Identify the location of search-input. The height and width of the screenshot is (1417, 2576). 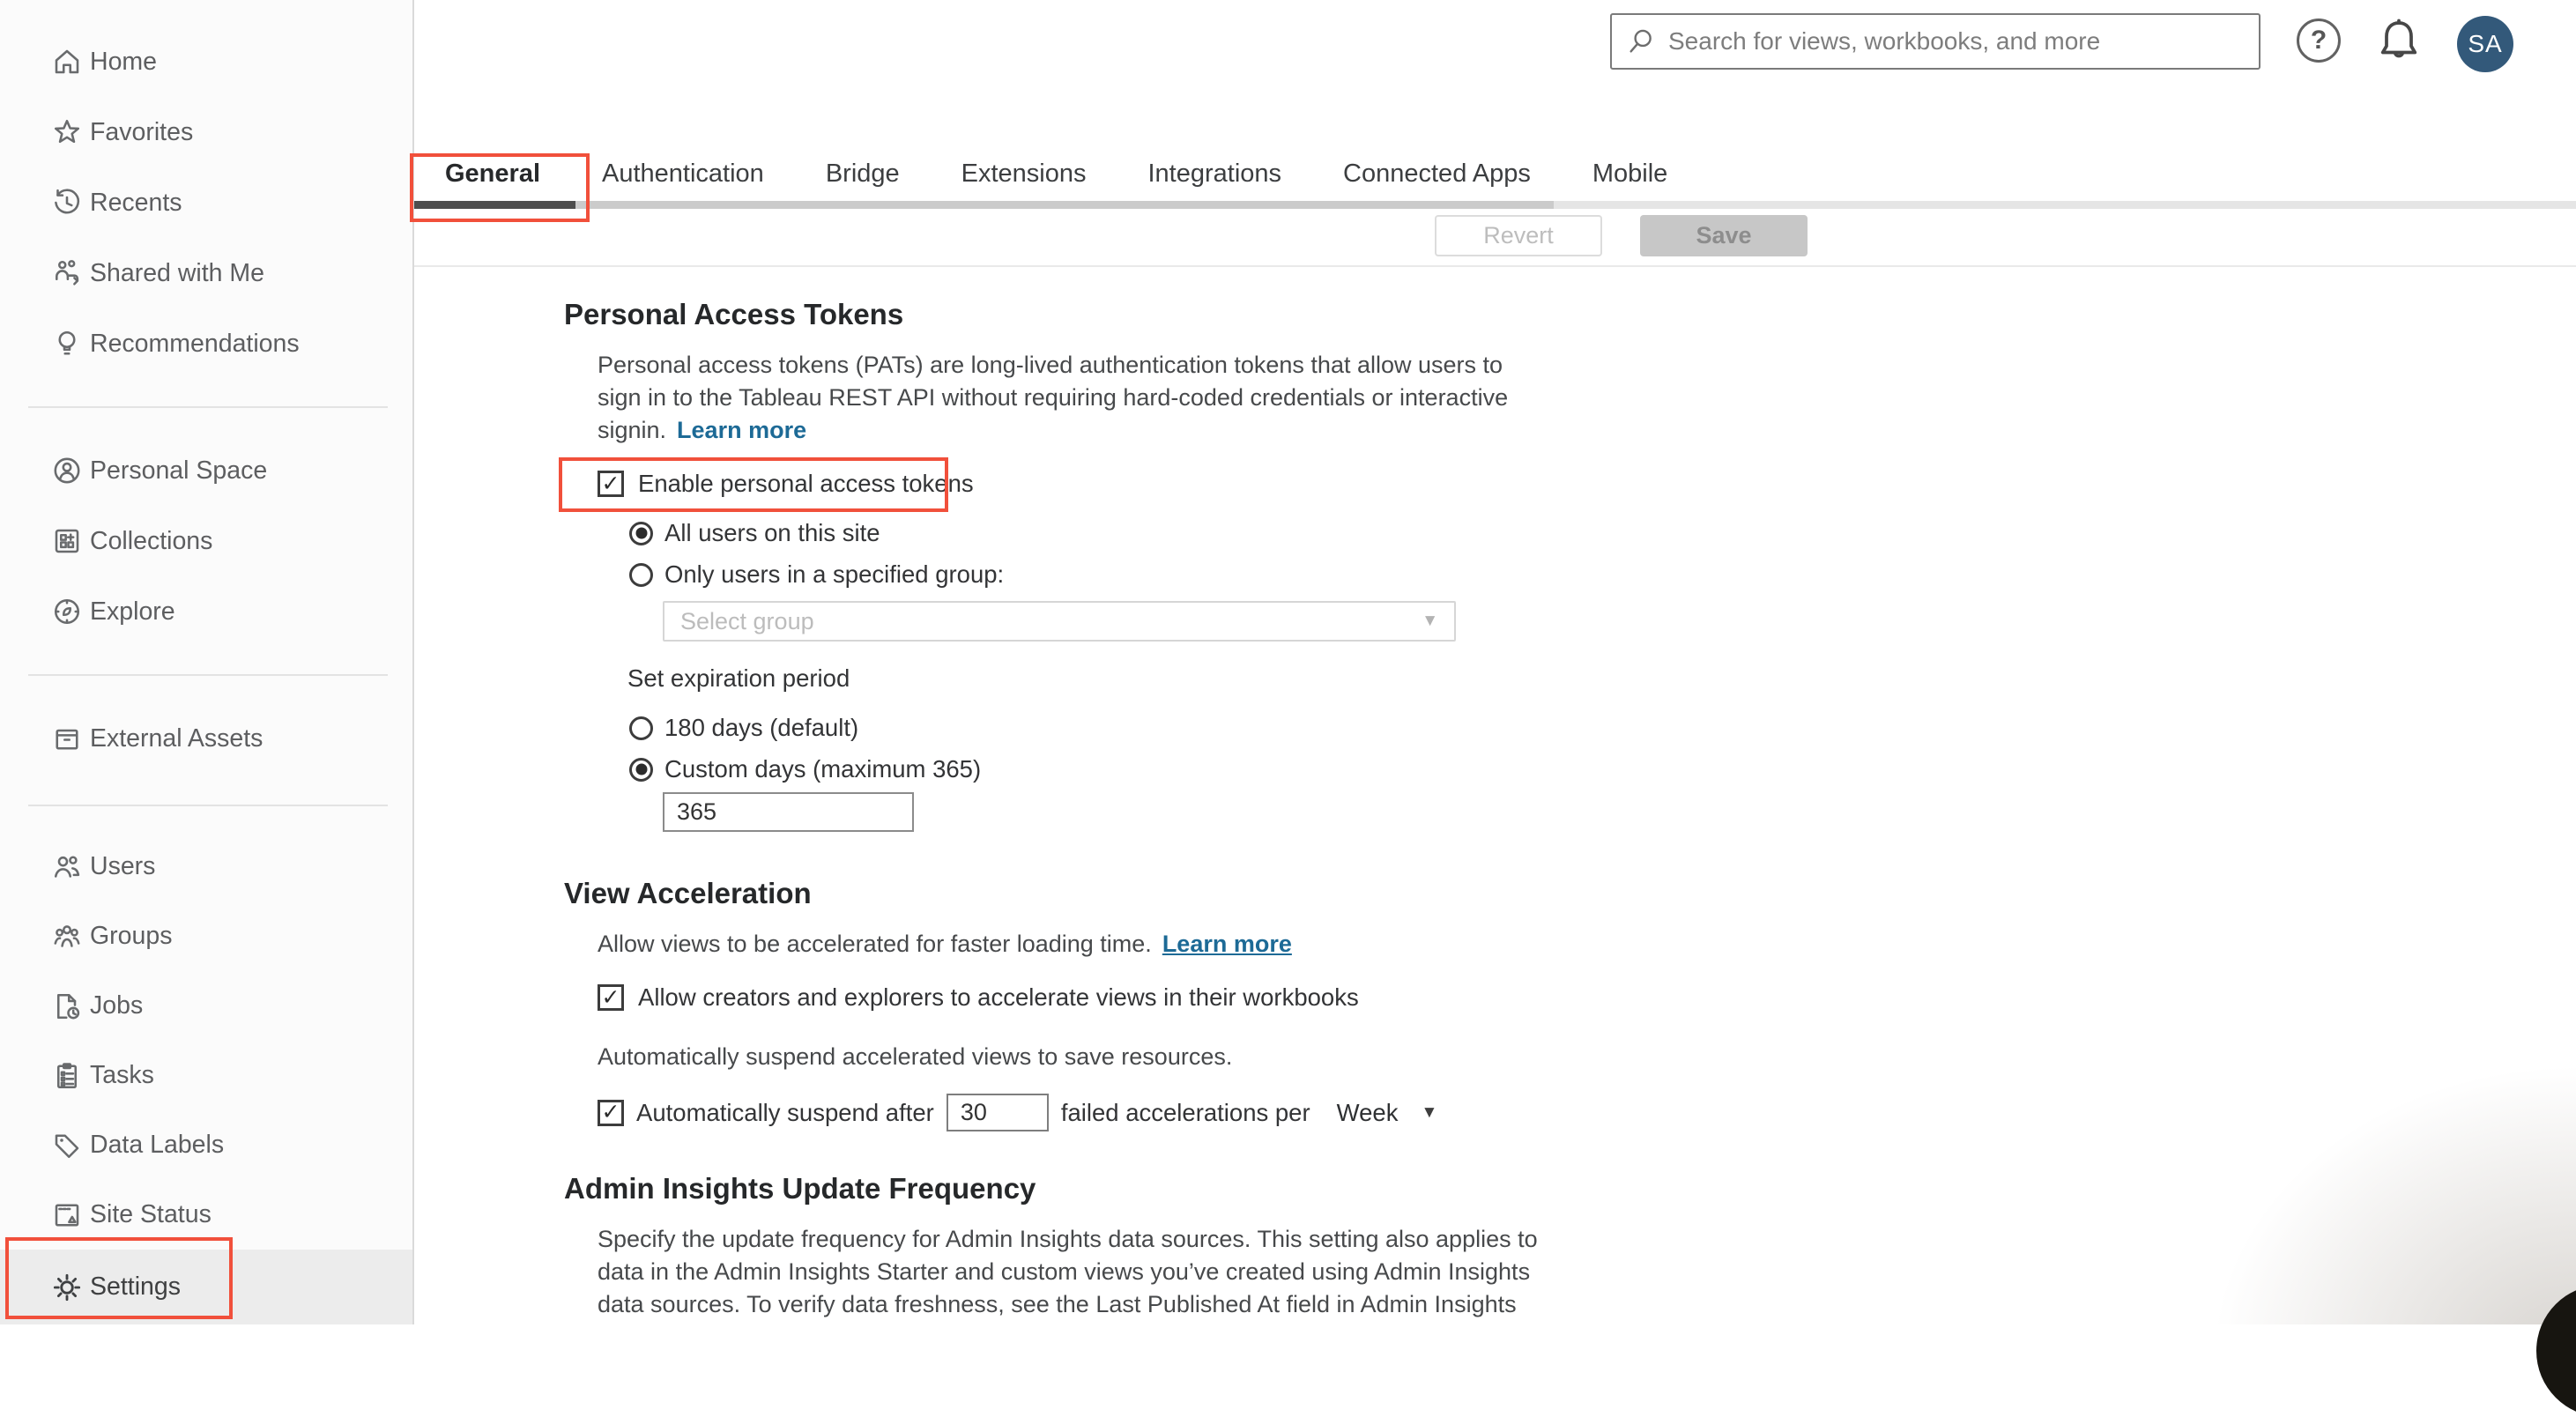
(1963, 41).